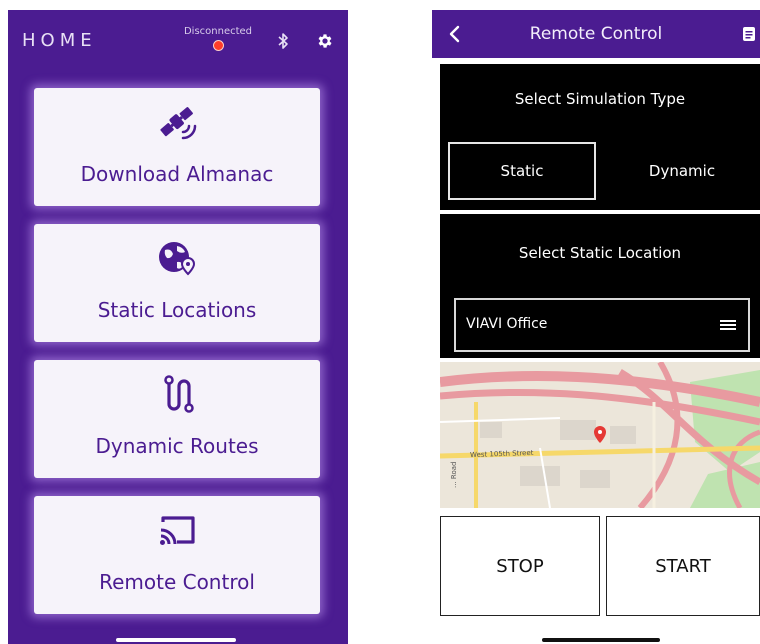  Describe the element at coordinates (600, 286) in the screenshot. I see `static-location-panel: Select Static Location VIAVI Office` at that location.